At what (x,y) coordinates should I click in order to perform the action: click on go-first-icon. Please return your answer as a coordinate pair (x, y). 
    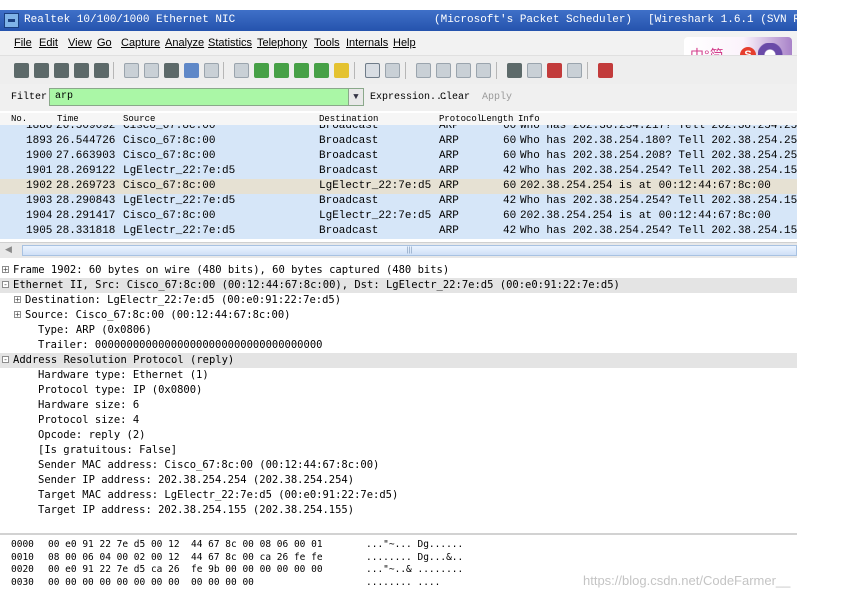
    Looking at the image, I should click on (321, 70).